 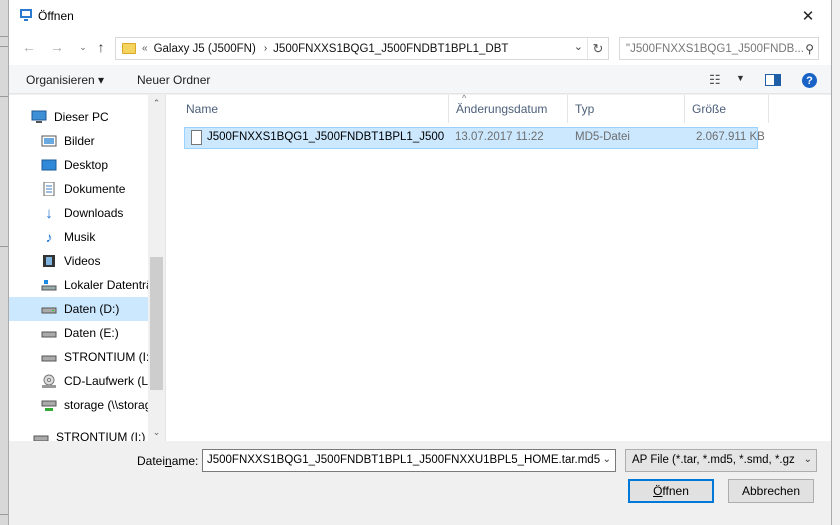 I want to click on sidebar-item-label: Dokumente, so click(x=95, y=189).